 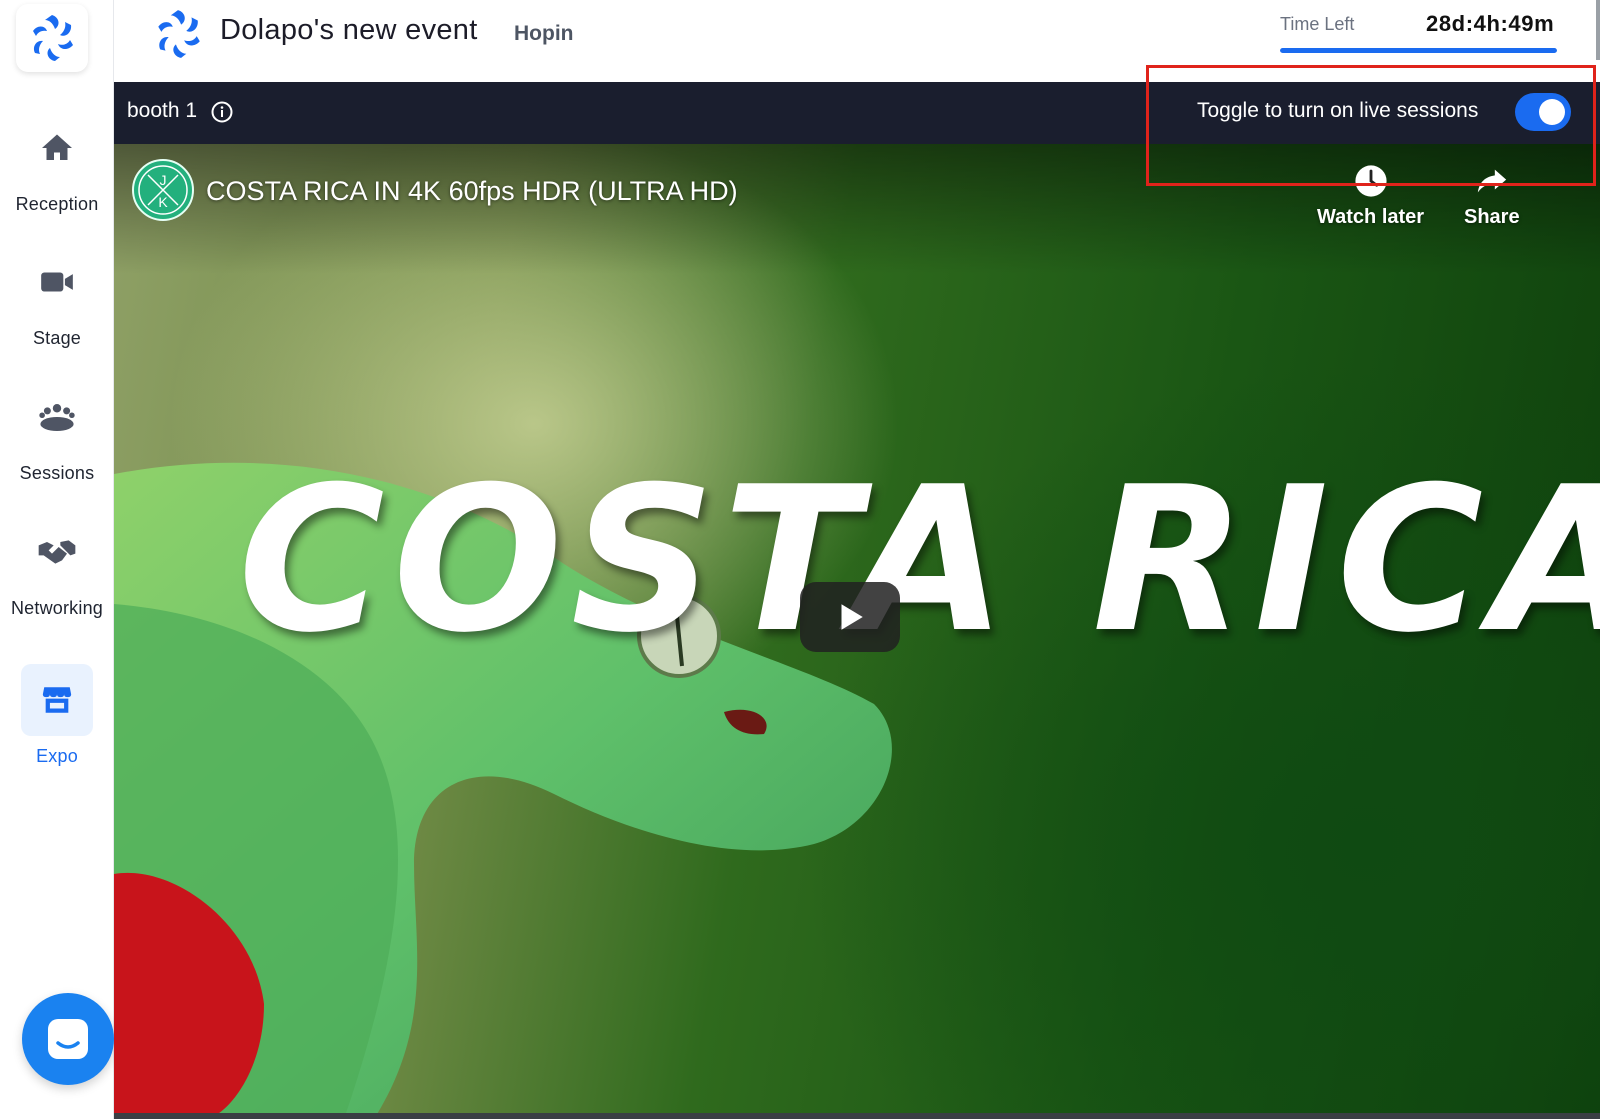 I want to click on time-left-progress, so click(x=1418, y=50).